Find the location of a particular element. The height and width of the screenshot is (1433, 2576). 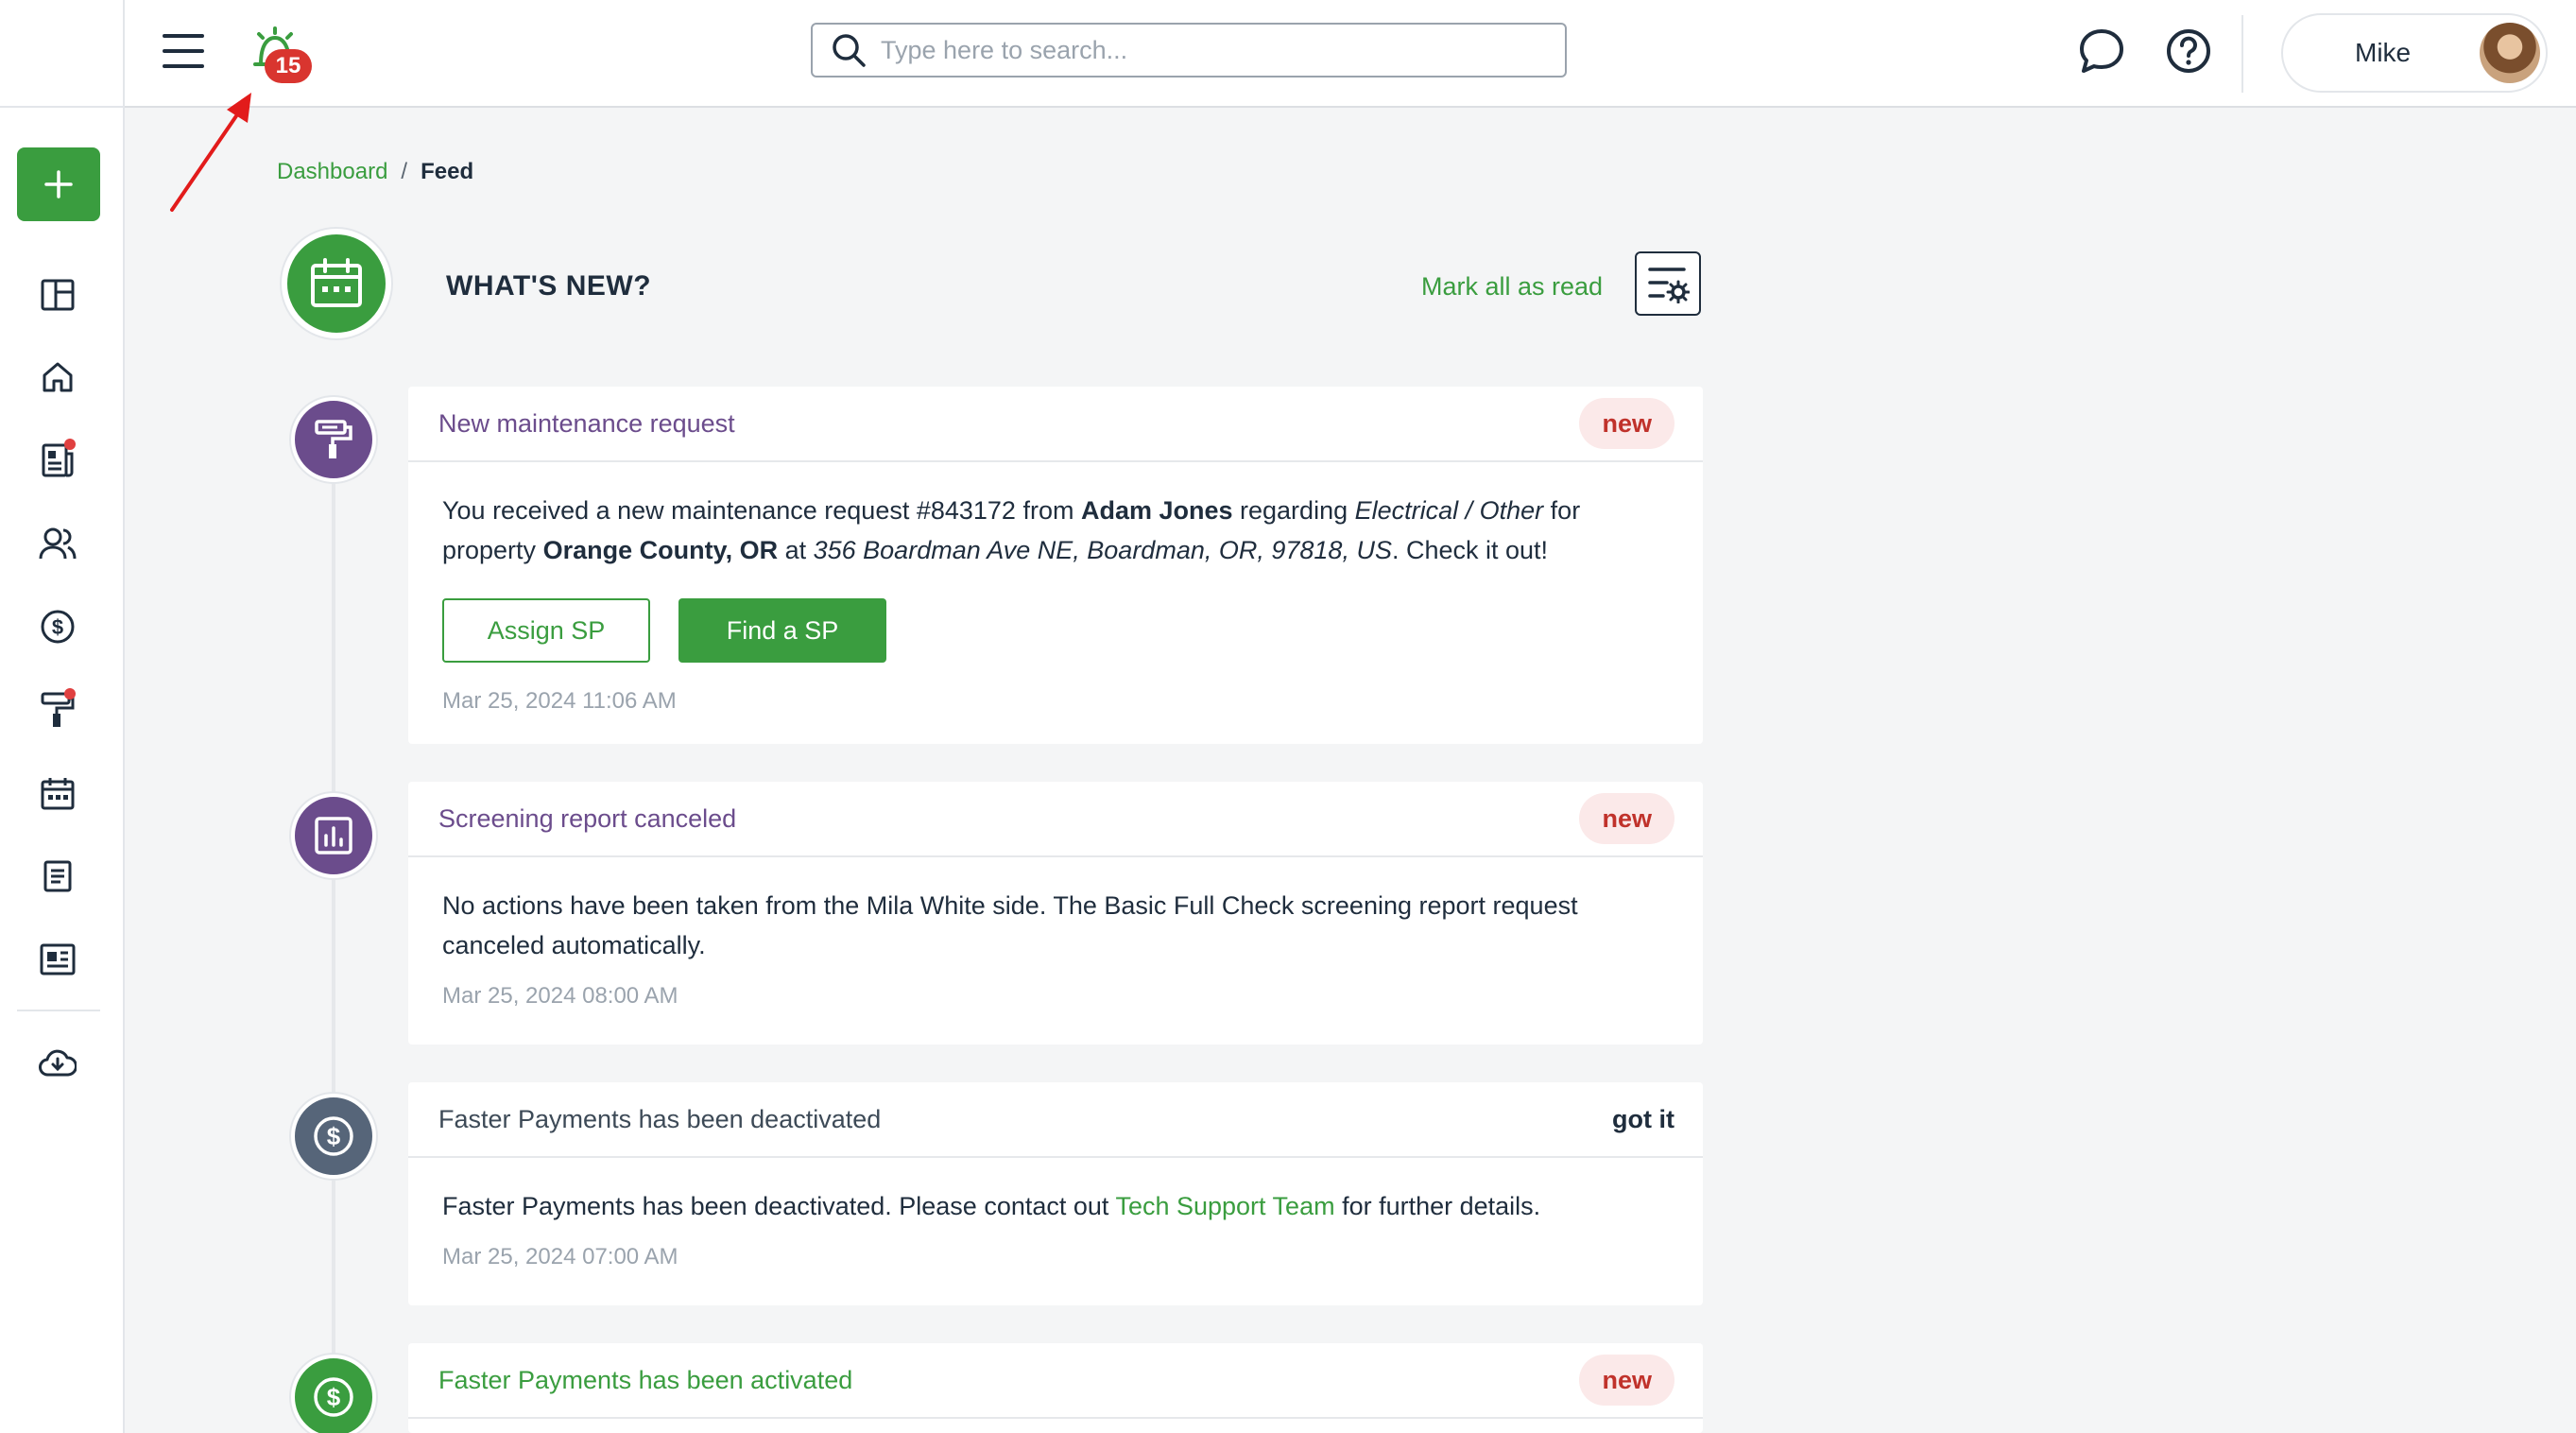

message-text: at is located at coordinates (796, 550).